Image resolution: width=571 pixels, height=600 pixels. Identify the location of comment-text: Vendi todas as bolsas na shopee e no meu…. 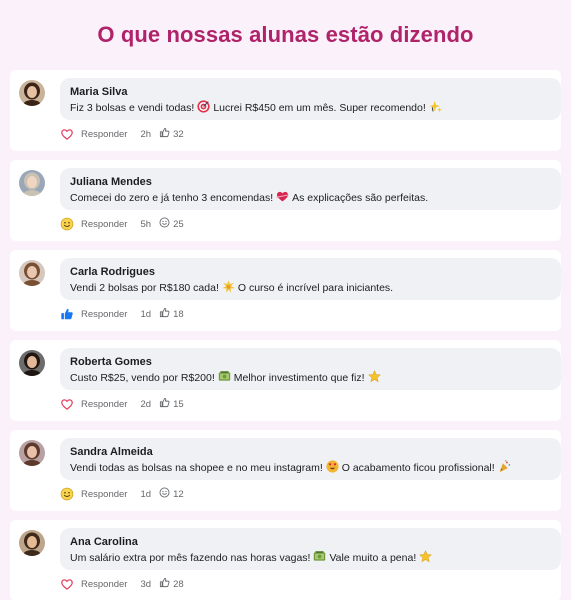
(310, 469).